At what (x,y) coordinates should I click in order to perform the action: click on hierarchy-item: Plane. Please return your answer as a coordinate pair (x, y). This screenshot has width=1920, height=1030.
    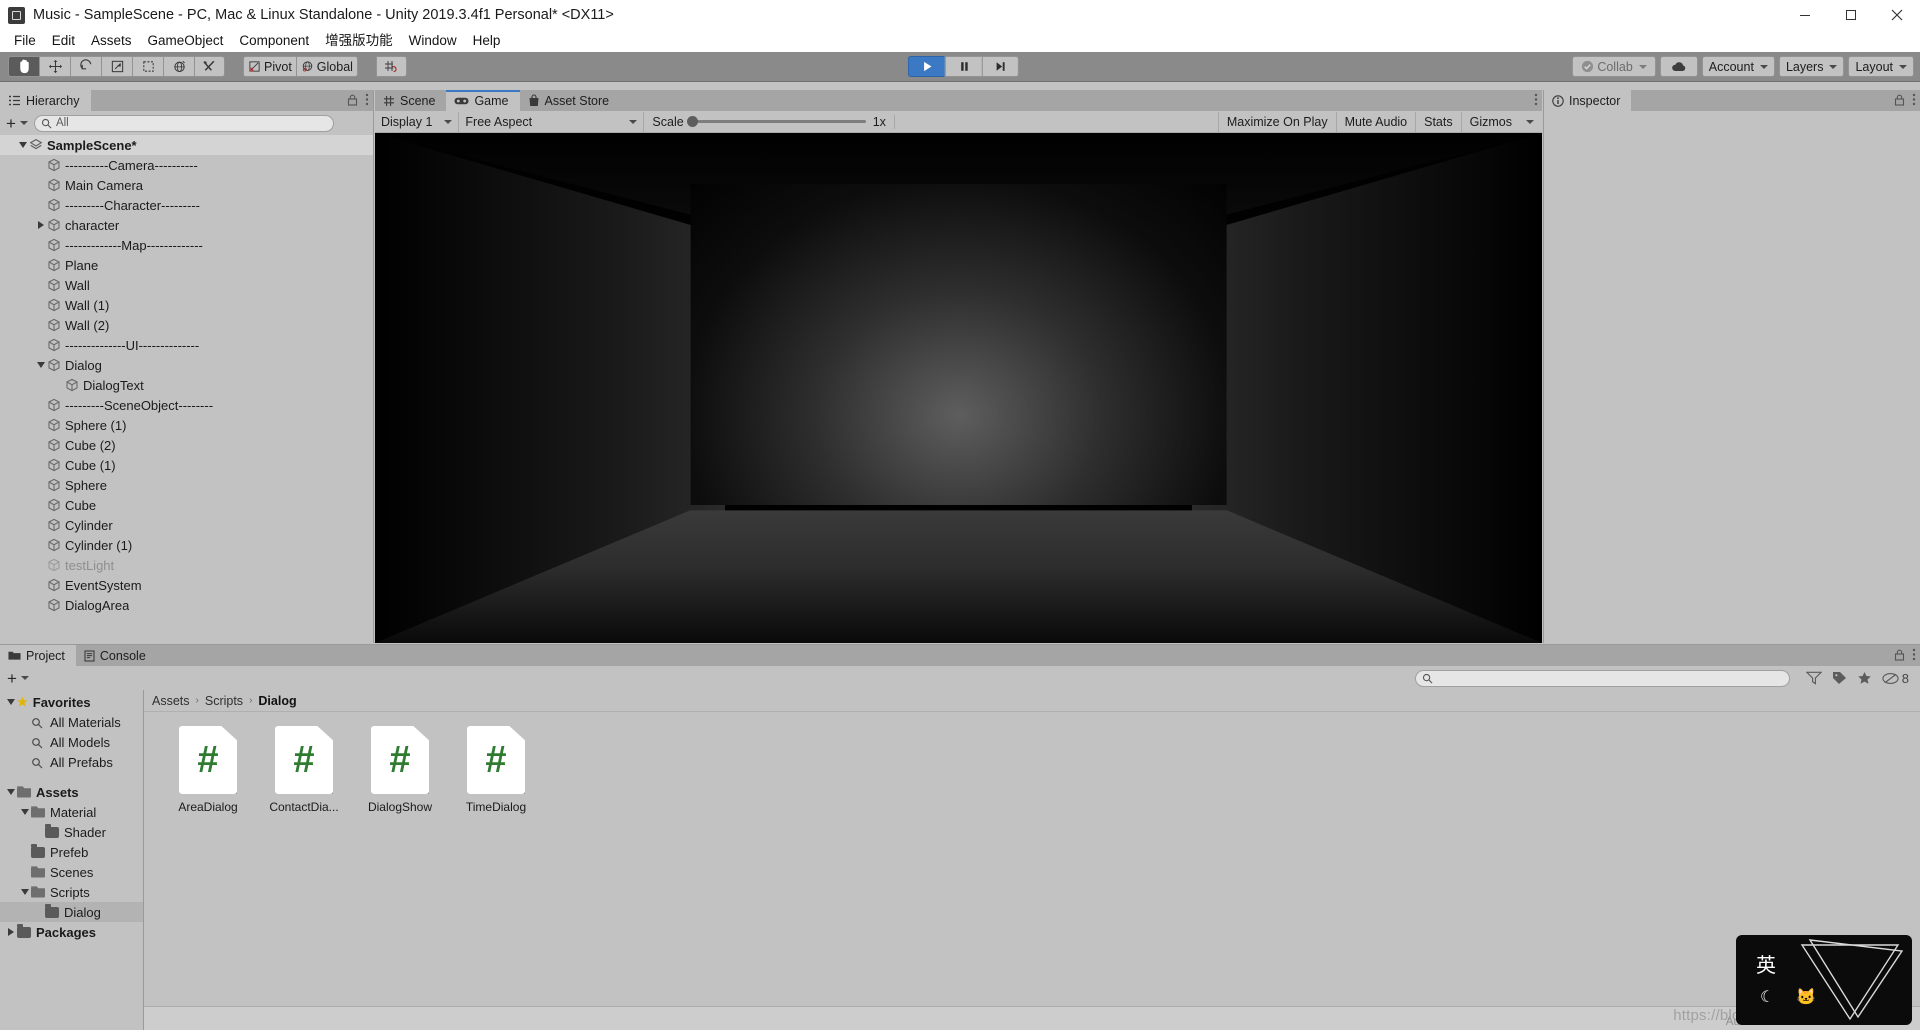
    Looking at the image, I should click on (186, 265).